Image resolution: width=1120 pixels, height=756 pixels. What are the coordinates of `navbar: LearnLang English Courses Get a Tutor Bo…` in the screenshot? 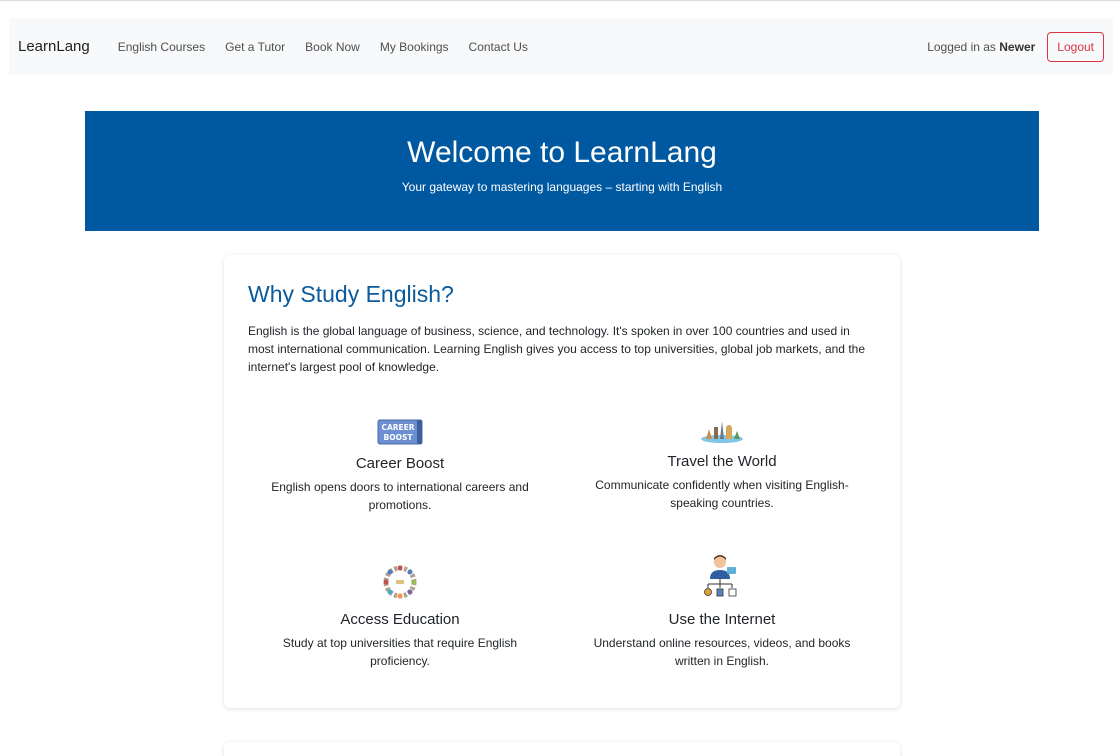 It's located at (561, 46).